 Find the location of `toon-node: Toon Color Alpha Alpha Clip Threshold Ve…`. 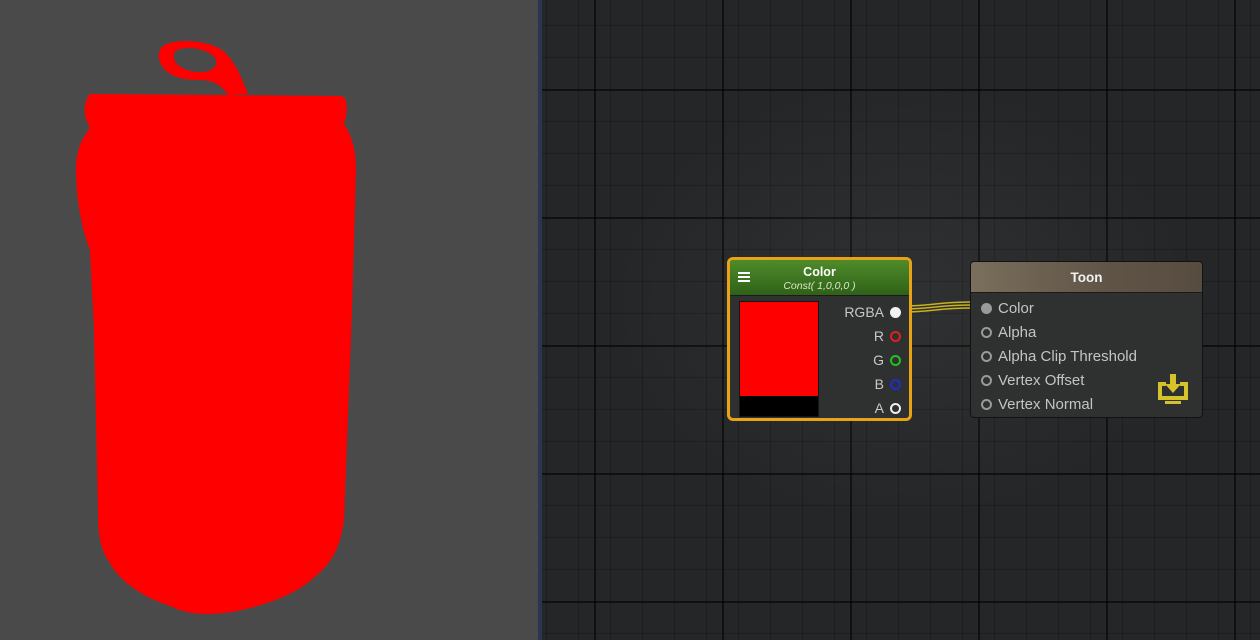

toon-node: Toon Color Alpha Alpha Clip Threshold Ve… is located at coordinates (1086, 339).